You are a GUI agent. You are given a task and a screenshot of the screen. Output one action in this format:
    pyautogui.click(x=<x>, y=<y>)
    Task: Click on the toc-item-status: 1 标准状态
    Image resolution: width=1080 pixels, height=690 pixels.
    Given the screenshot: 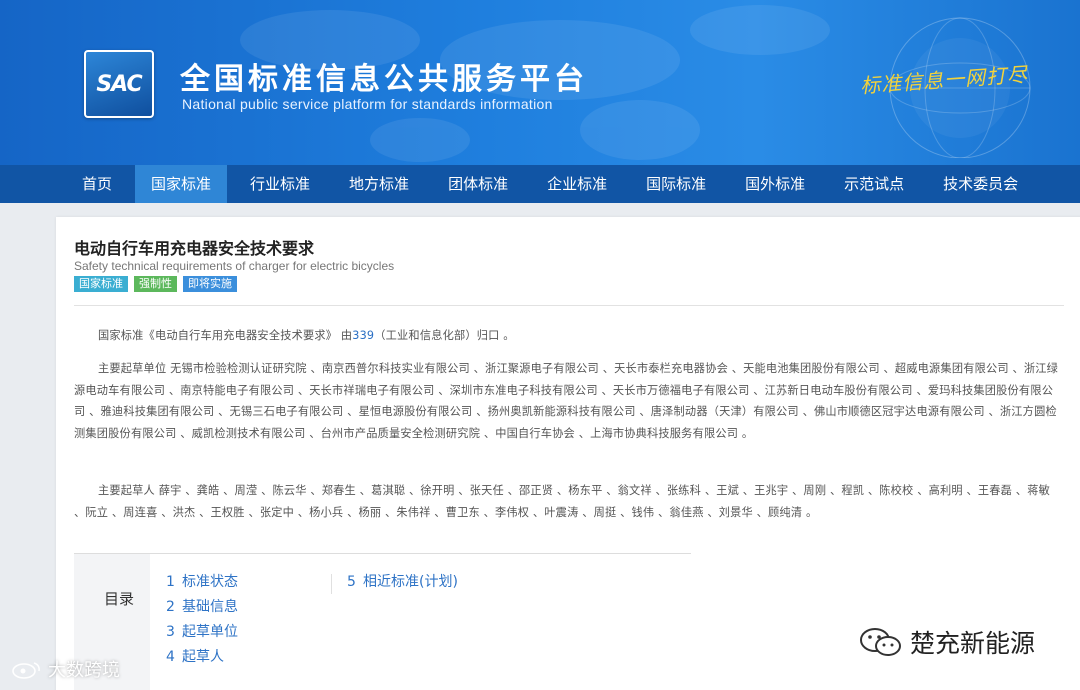 What is the action you would take?
    pyautogui.click(x=202, y=584)
    